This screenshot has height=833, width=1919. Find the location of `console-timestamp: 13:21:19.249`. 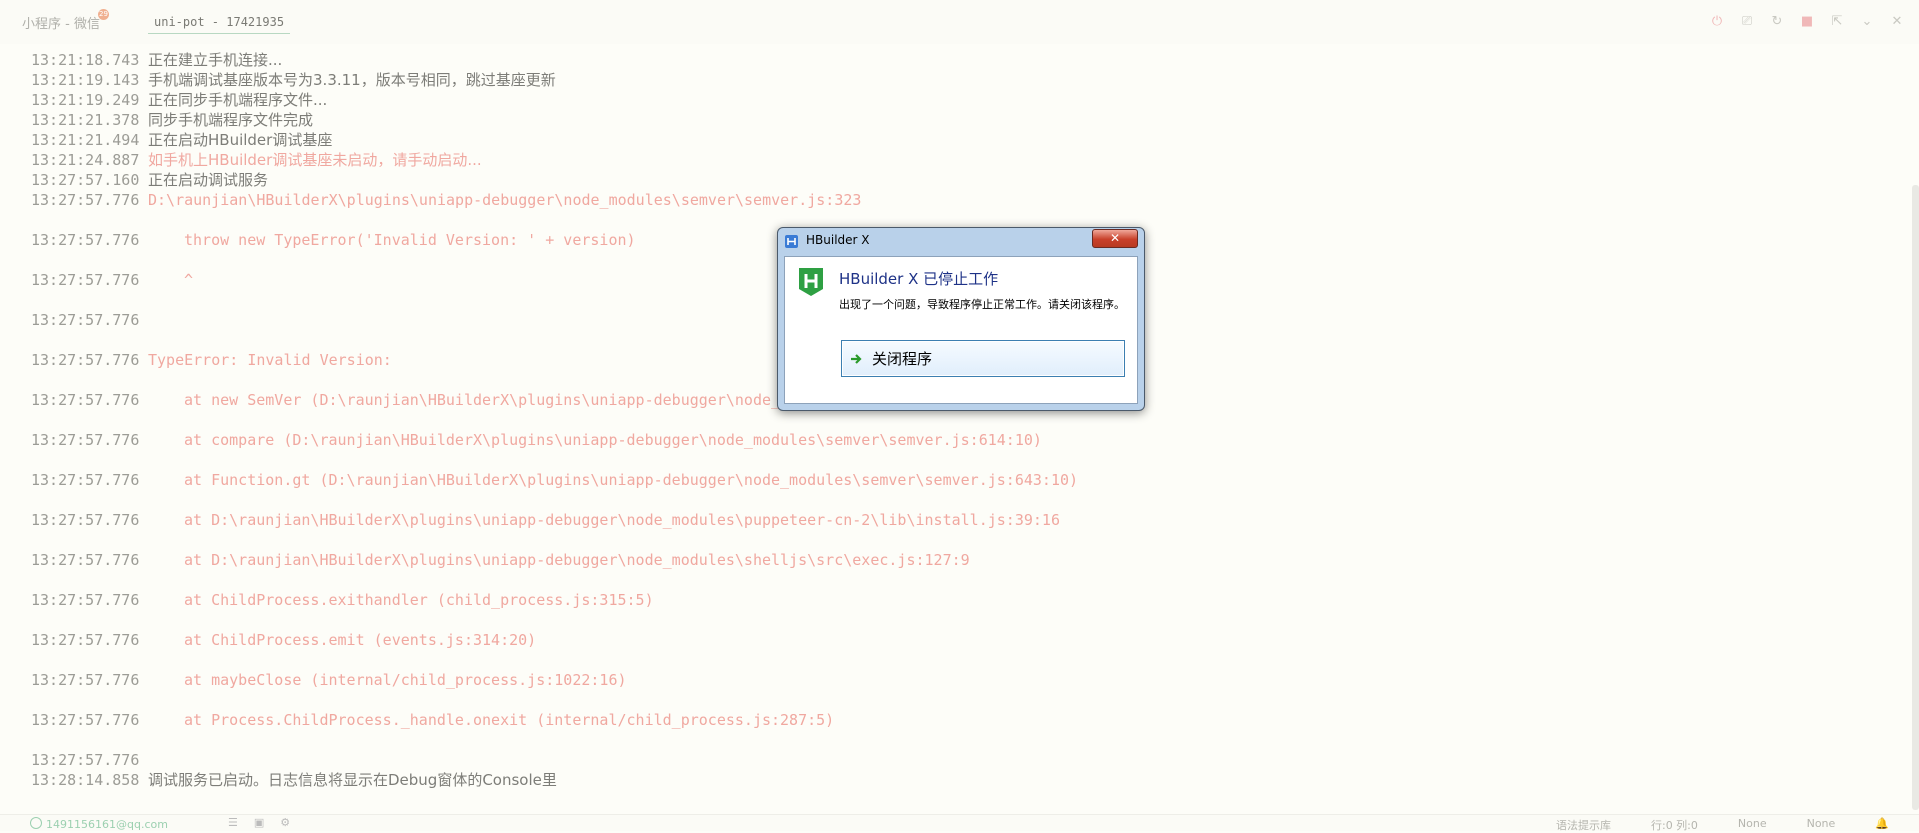

console-timestamp: 13:21:19.249 is located at coordinates (85, 100).